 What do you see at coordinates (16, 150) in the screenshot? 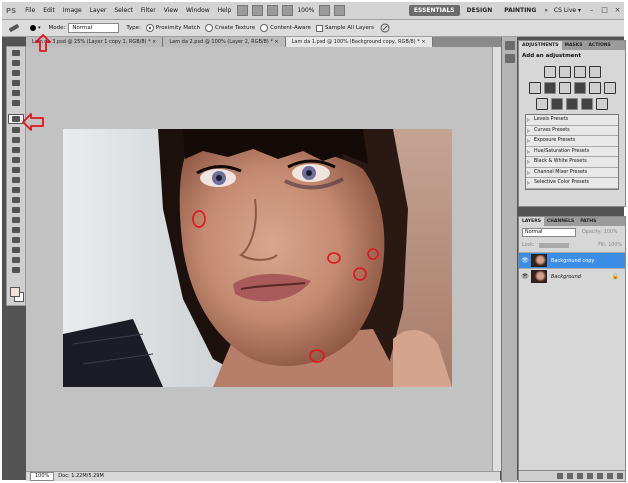
I see `history-brush-tool-icon` at bounding box center [16, 150].